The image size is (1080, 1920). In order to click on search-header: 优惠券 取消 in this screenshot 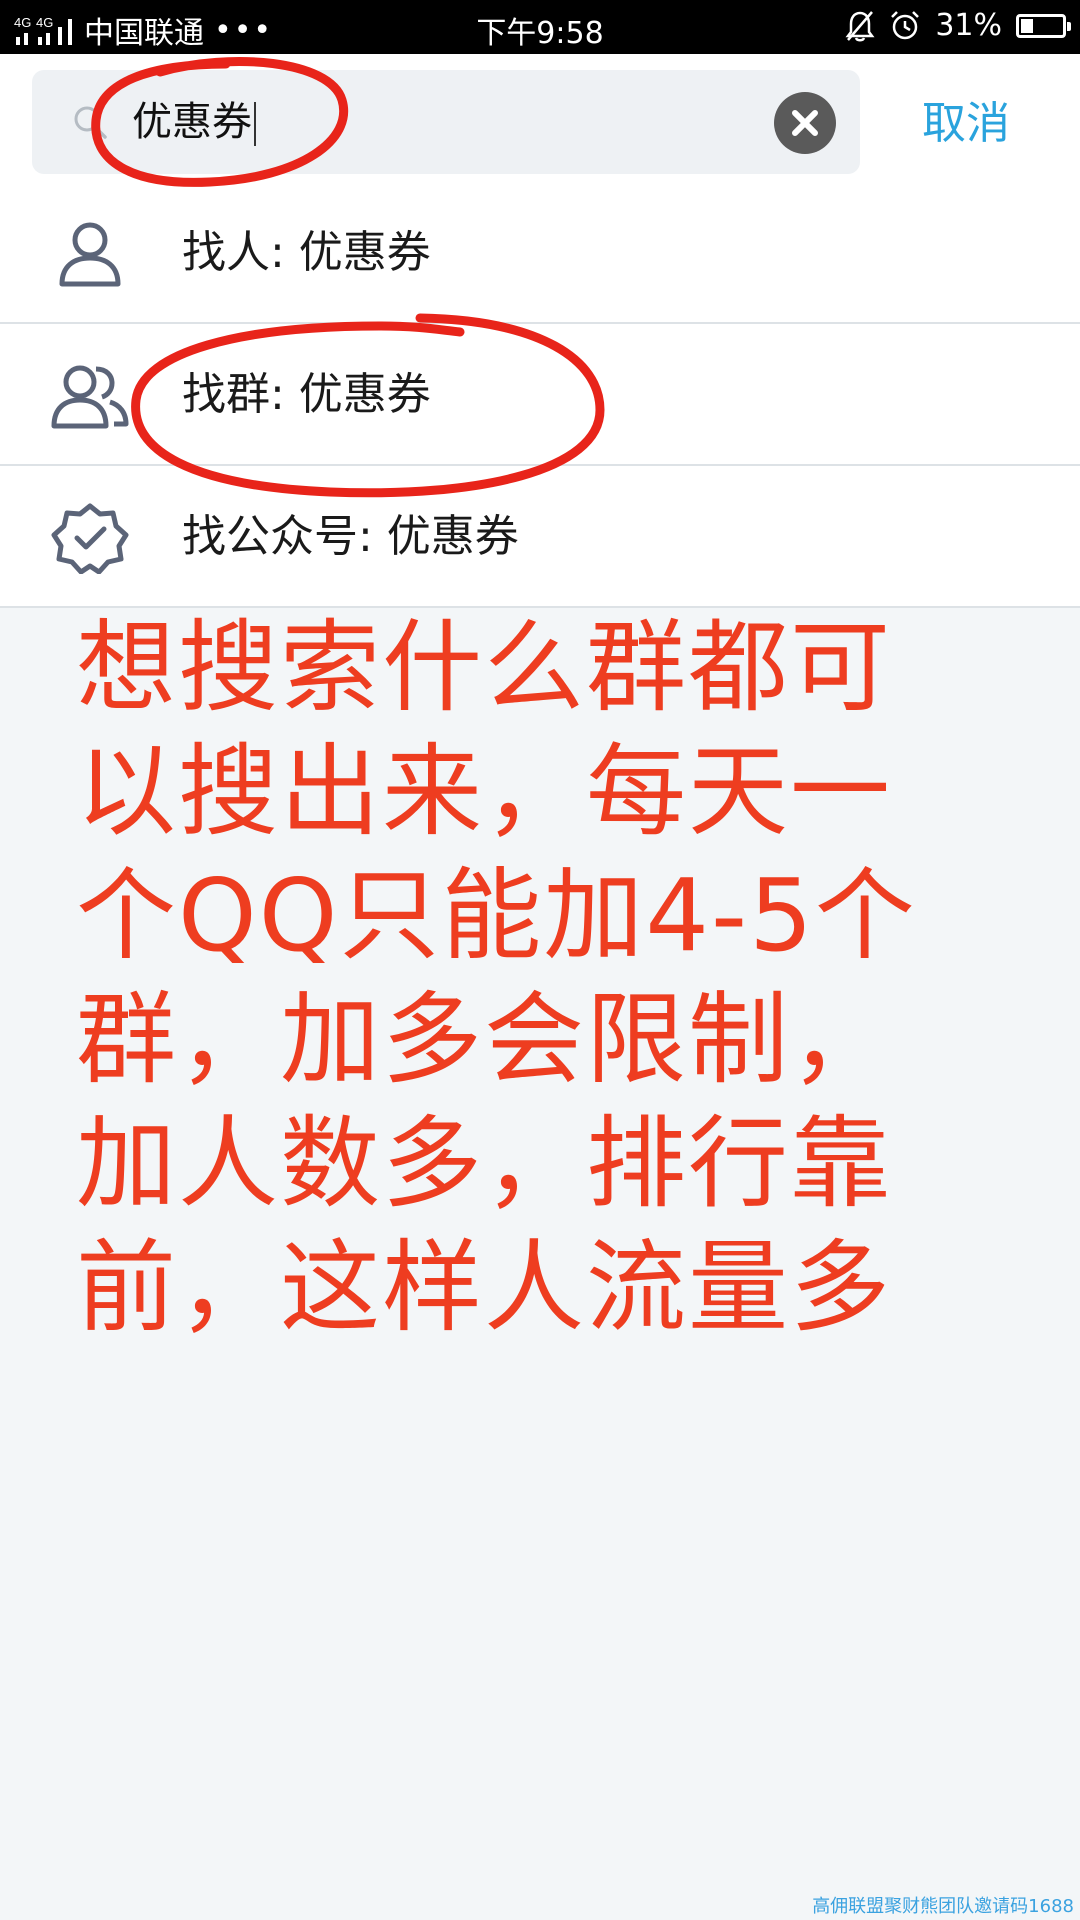, I will do `click(540, 118)`.